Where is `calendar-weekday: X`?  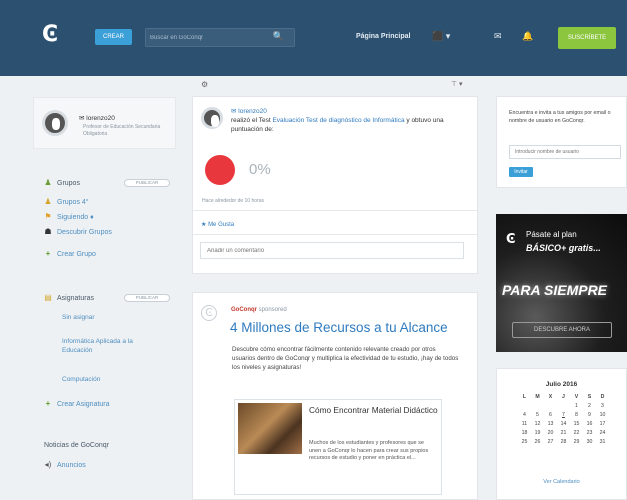
calendar-weekday: X is located at coordinates (550, 397).